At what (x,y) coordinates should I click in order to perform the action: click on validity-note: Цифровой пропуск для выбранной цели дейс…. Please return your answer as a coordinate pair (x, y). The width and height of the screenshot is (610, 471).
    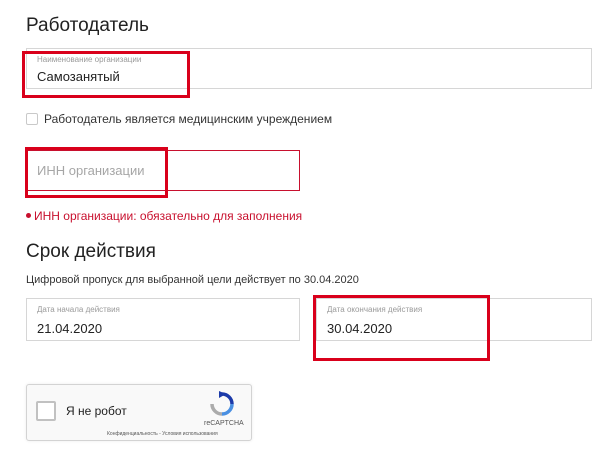
    Looking at the image, I should click on (192, 280).